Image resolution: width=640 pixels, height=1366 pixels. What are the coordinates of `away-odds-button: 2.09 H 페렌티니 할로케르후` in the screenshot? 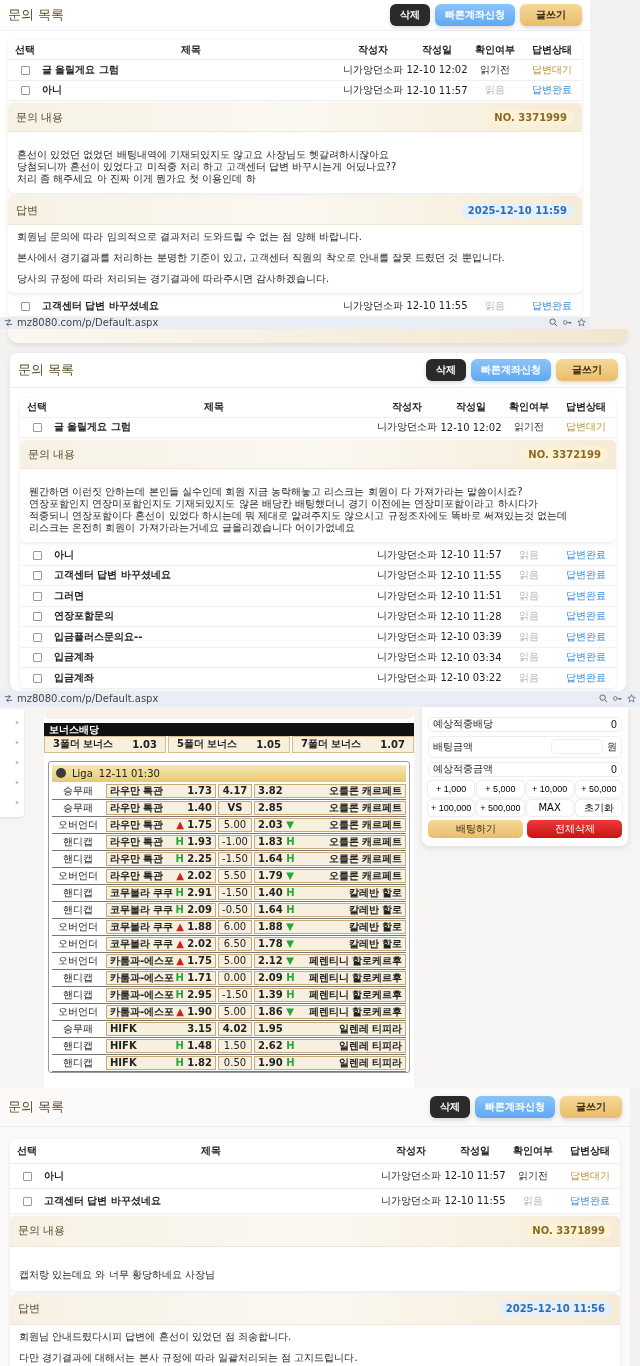 It's located at (330, 977).